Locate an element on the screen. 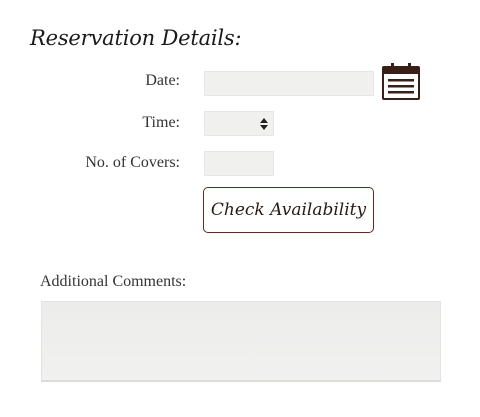 The height and width of the screenshot is (417, 480). time-label: Time: is located at coordinates (161, 122).